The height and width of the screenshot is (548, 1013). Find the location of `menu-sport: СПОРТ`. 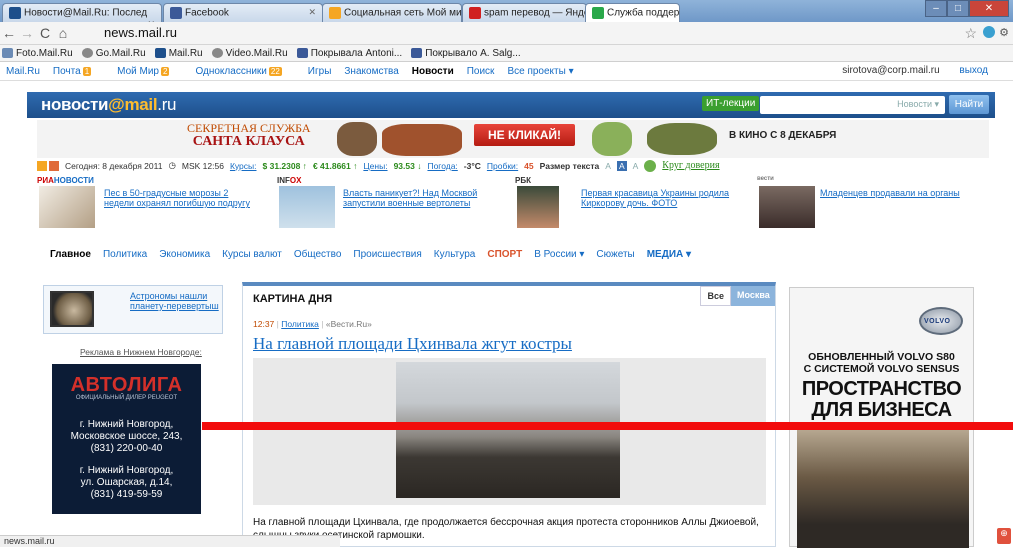

menu-sport: СПОРТ is located at coordinates (504, 254).